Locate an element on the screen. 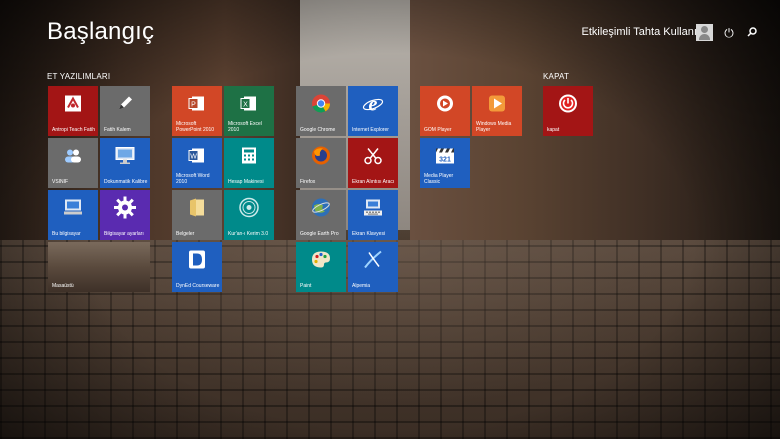 The image size is (780, 439). tile-bu-bilgisayar: Bu bilgisayar is located at coordinates (73, 215).